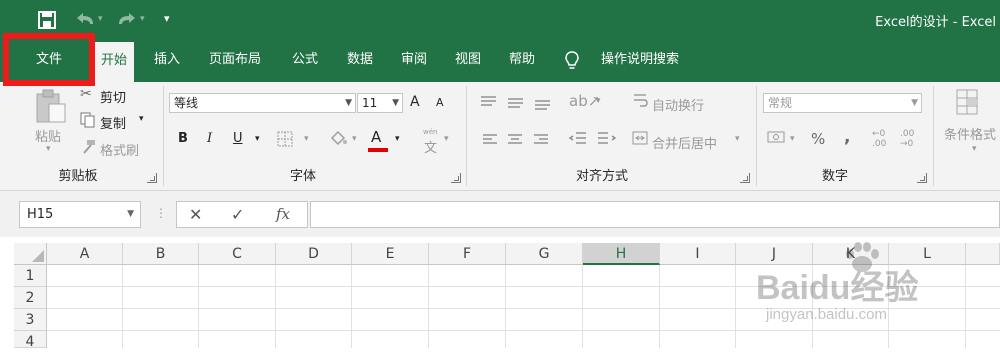 The width and height of the screenshot is (1000, 353). Describe the element at coordinates (456, 178) in the screenshot. I see `font-launcher-icon` at that location.